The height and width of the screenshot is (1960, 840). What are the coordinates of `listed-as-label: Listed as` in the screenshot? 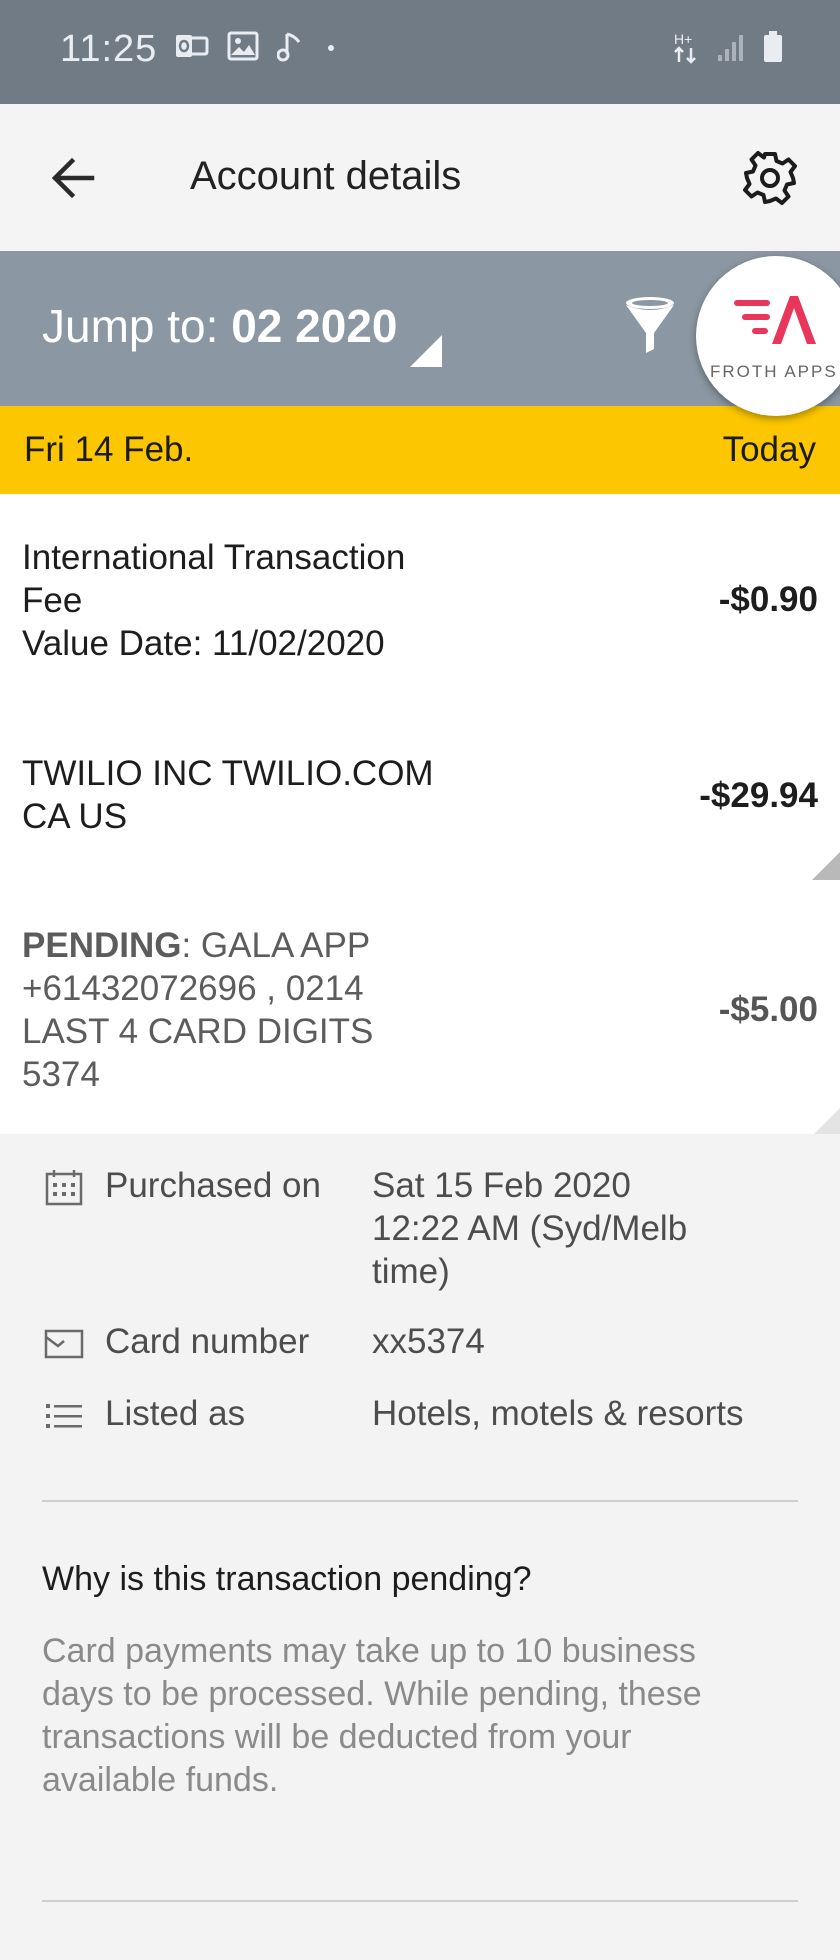 It's located at (175, 1413).